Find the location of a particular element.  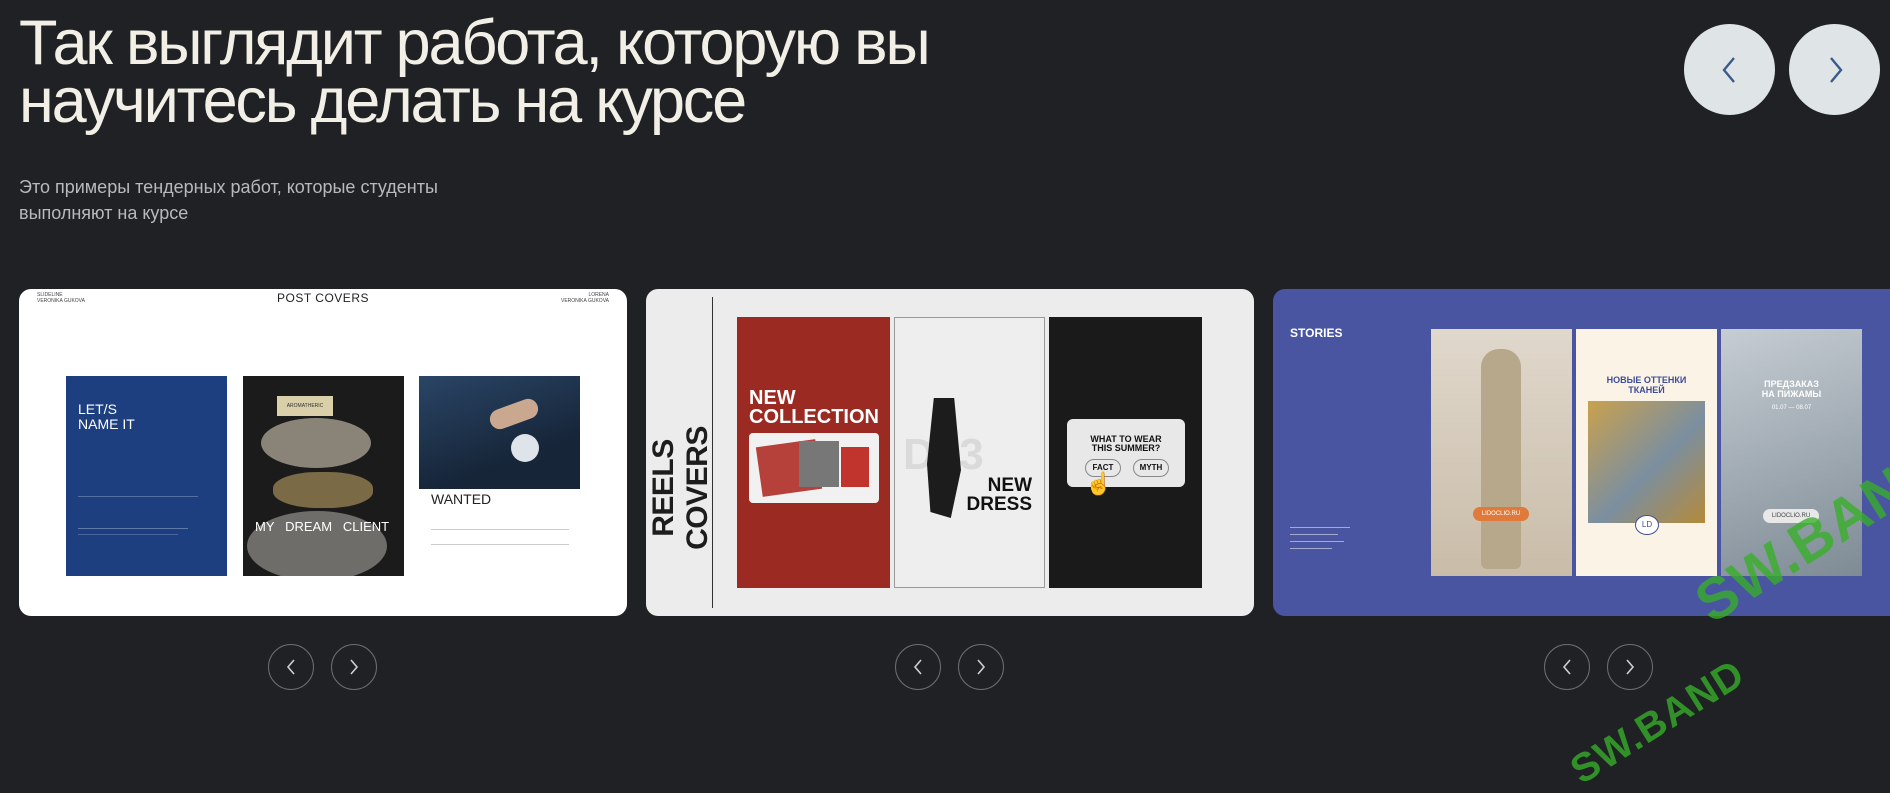

post-poster-blue-divider2 is located at coordinates (128, 534).